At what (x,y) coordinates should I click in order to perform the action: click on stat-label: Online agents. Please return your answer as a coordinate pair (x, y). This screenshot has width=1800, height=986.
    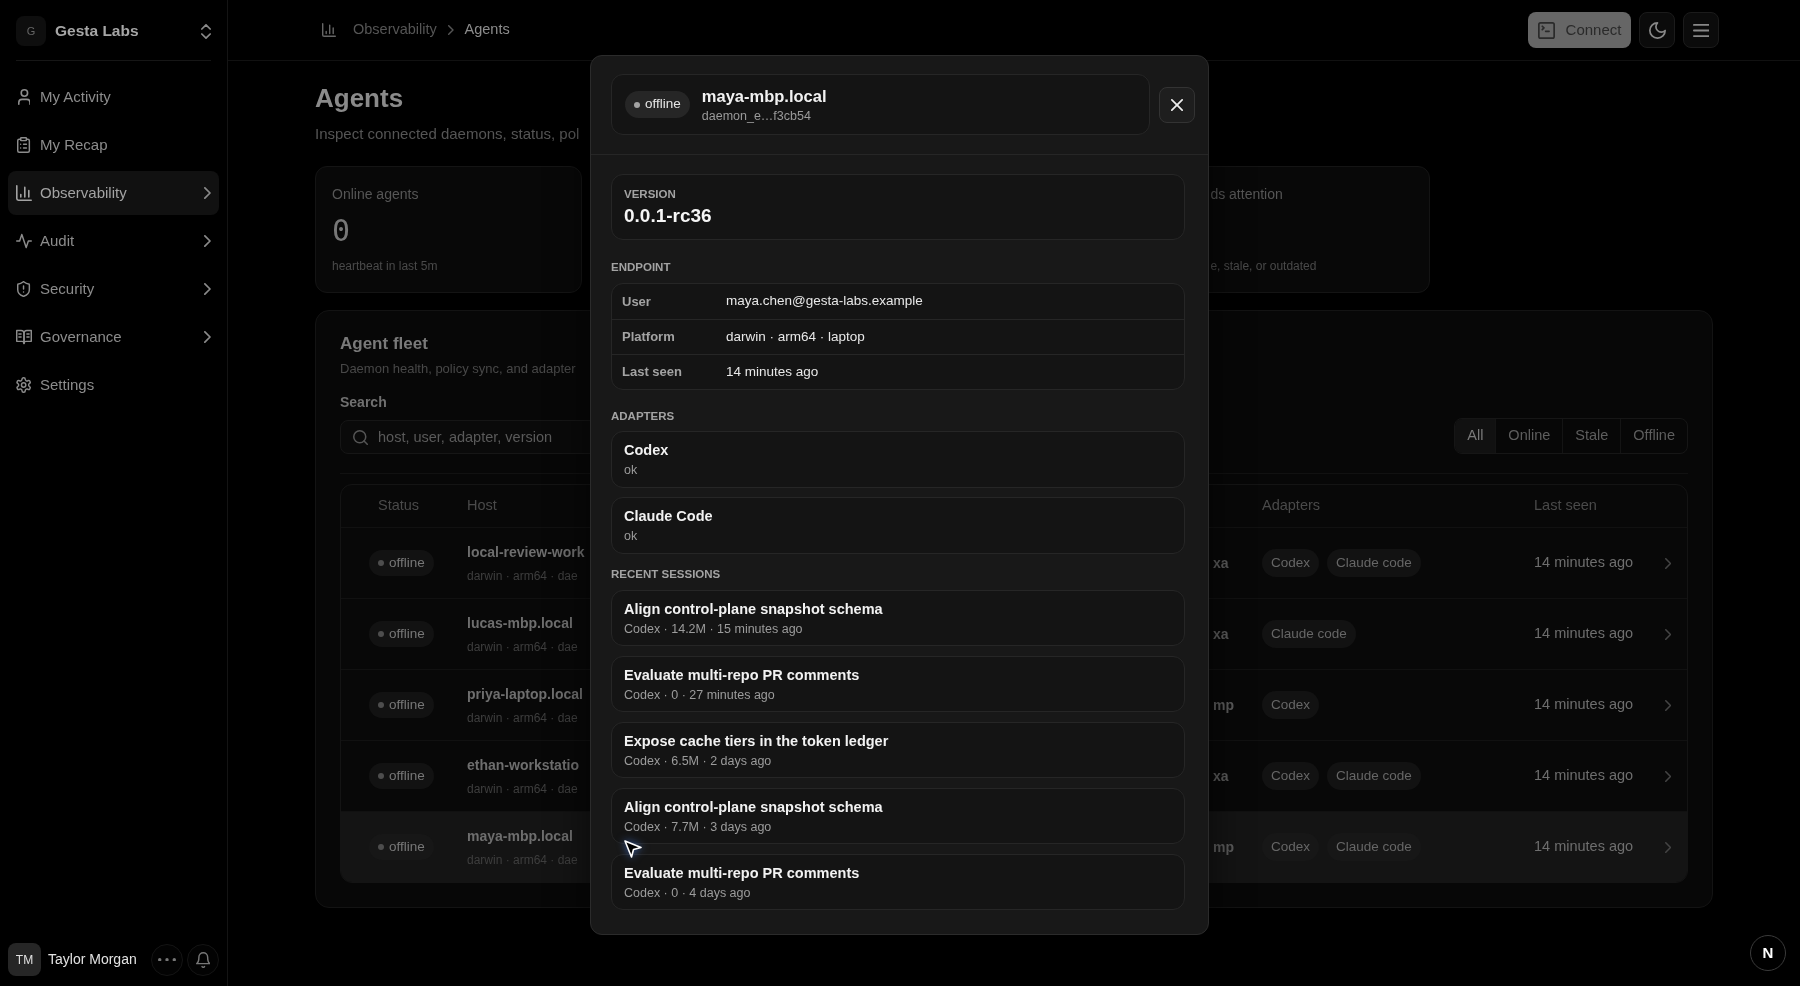
    Looking at the image, I should click on (375, 194).